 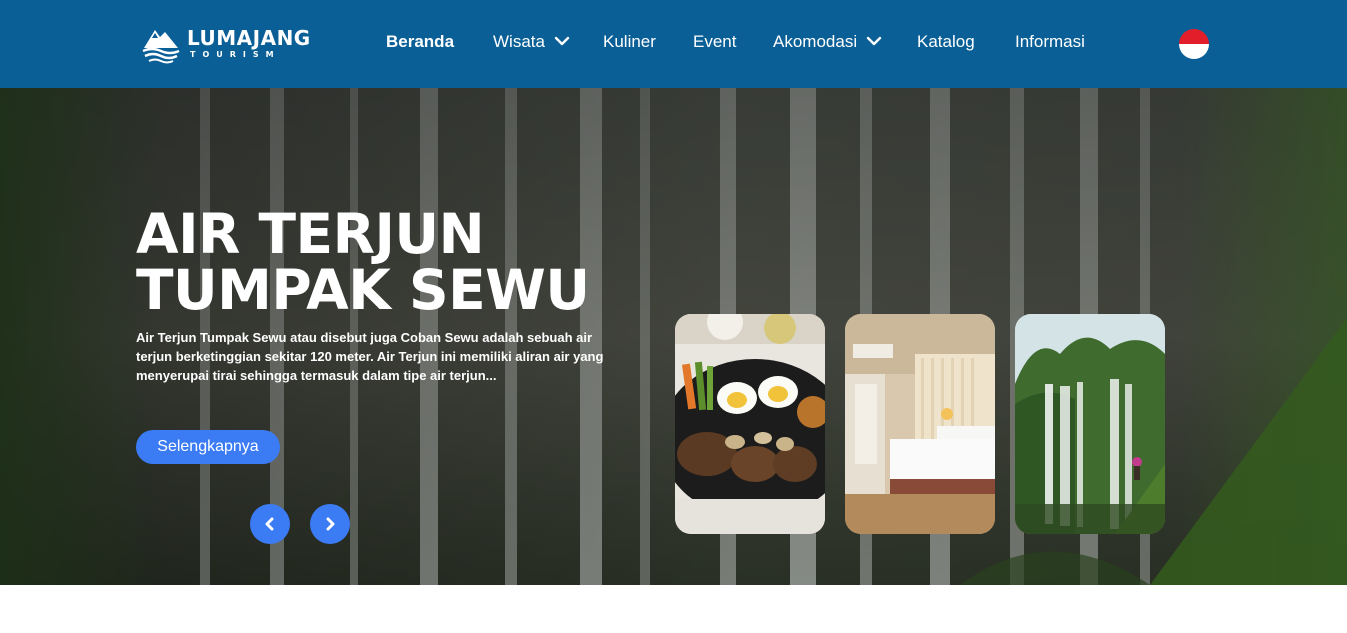 I want to click on nav-item-label: Katalog, so click(x=946, y=41).